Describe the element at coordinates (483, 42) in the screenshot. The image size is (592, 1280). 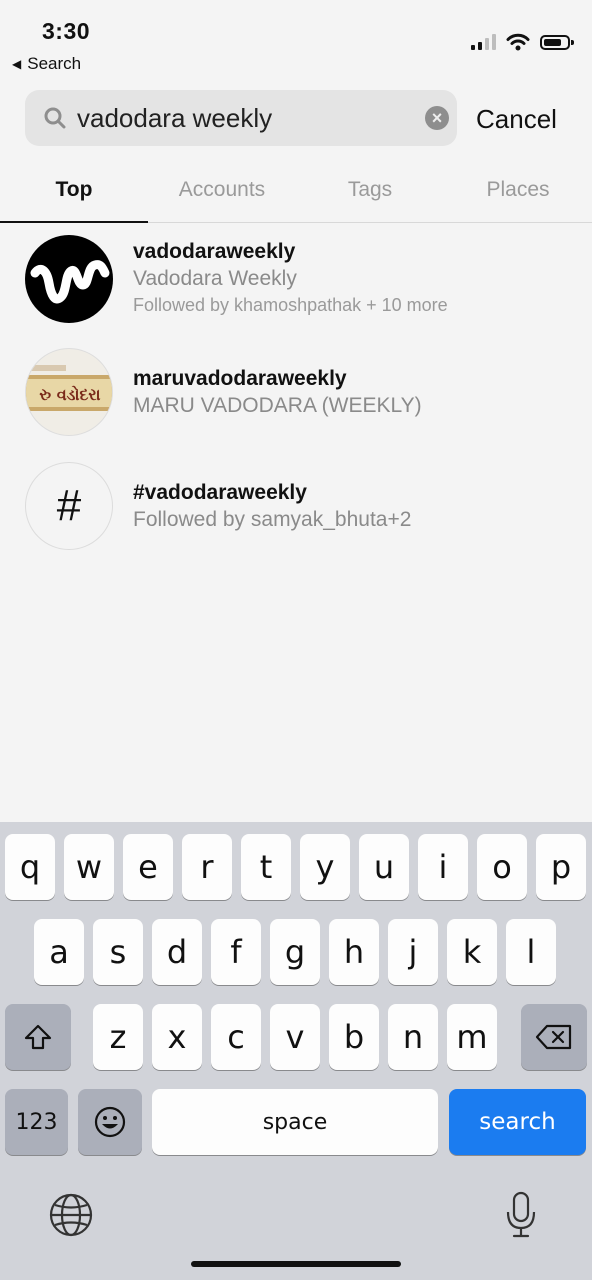
I see `signal-icon` at that location.